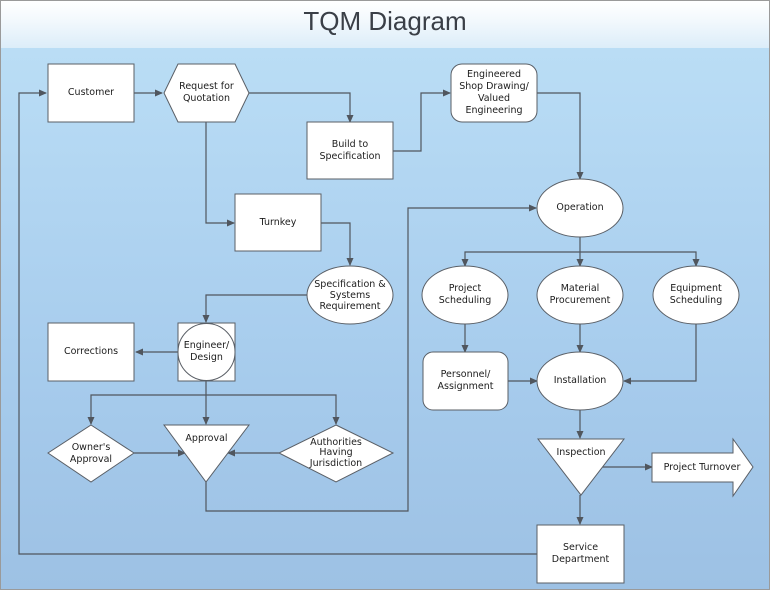 The width and height of the screenshot is (770, 590). I want to click on approval-label: Approval, so click(206, 438).